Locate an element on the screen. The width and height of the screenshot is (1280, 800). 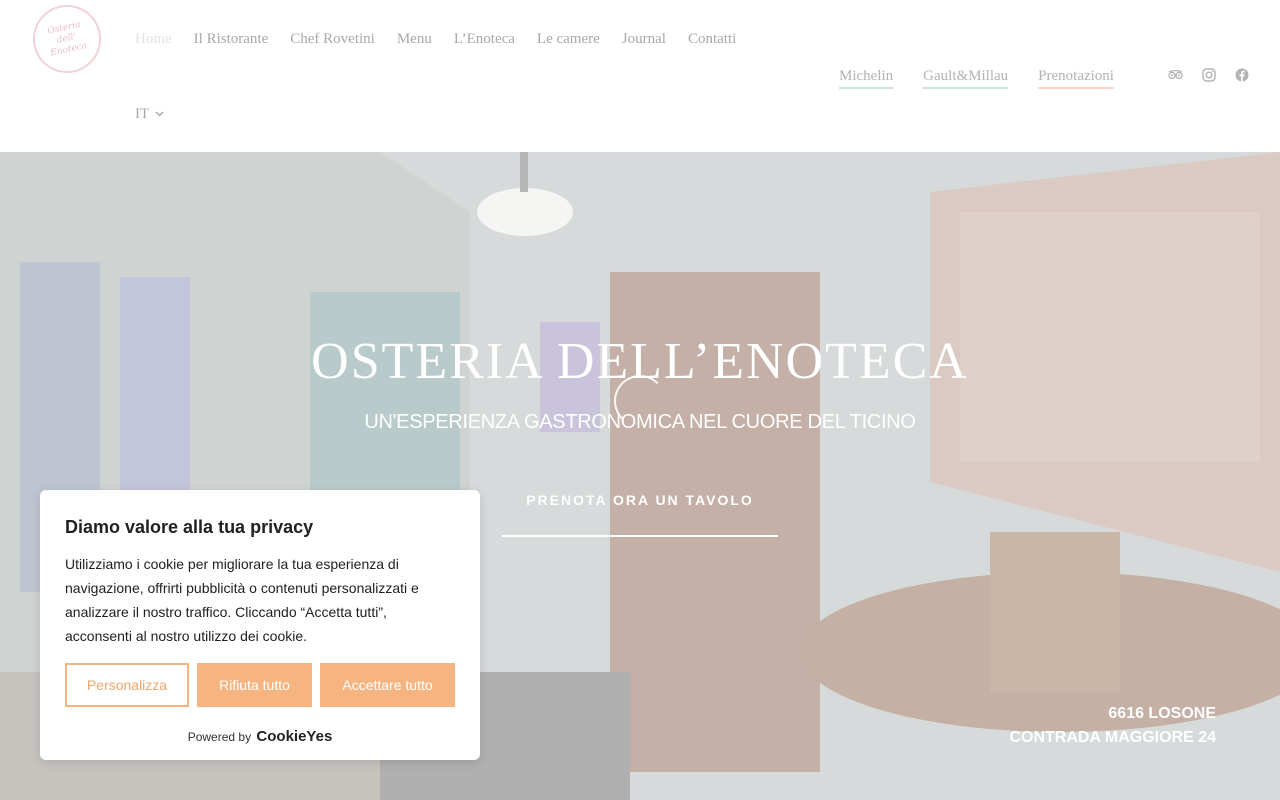
reject-all-button: Rifiuta tutto is located at coordinates (254, 685).